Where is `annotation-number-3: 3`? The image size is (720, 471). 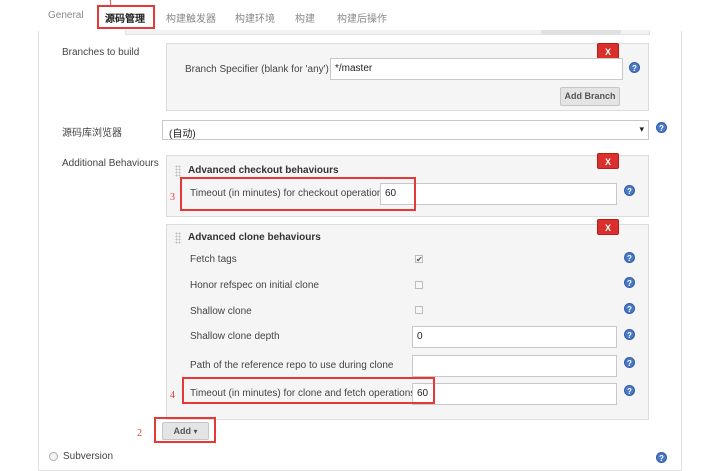
annotation-number-3: 3 is located at coordinates (172, 197).